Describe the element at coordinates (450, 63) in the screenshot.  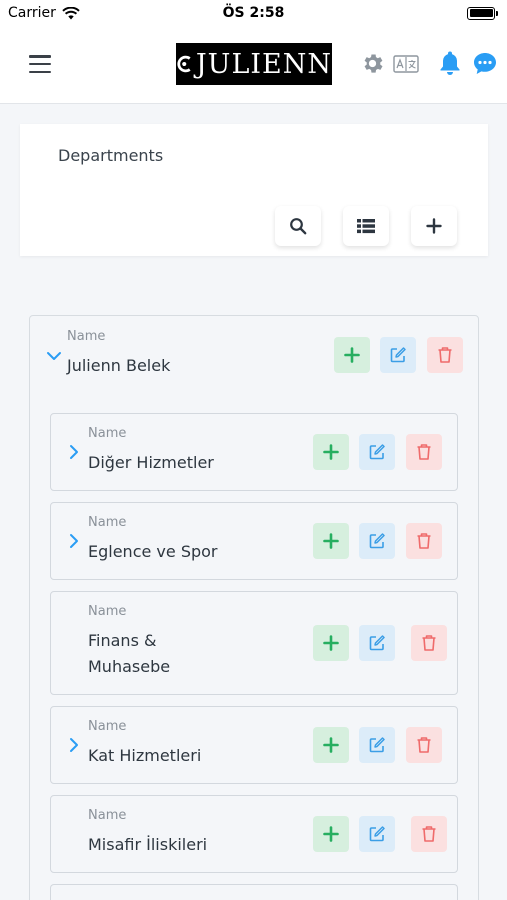
I see `bell-icon` at that location.